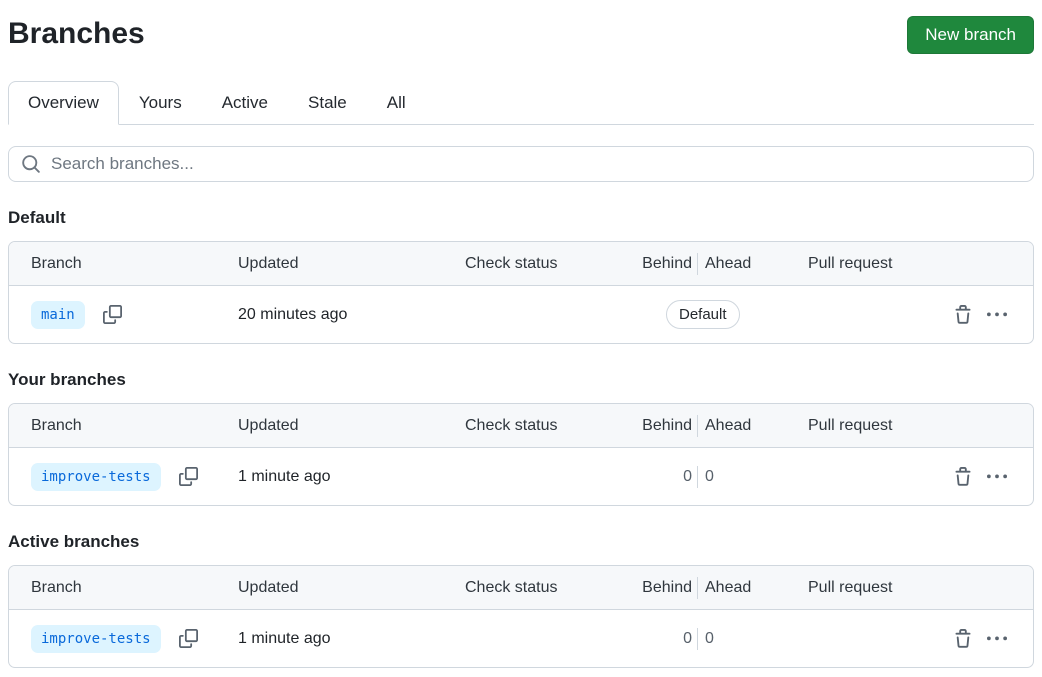 The height and width of the screenshot is (677, 1042). I want to click on page-header: Branches New branch, so click(521, 35).